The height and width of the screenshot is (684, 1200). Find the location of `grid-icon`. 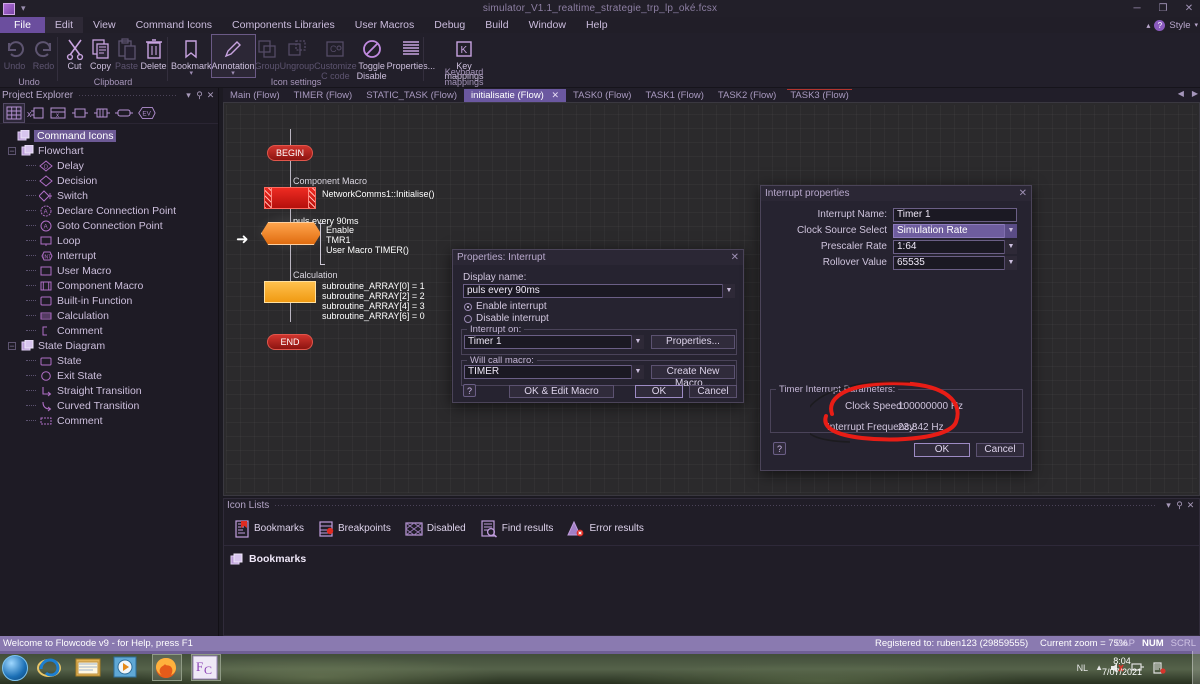

grid-icon is located at coordinates (14, 112).